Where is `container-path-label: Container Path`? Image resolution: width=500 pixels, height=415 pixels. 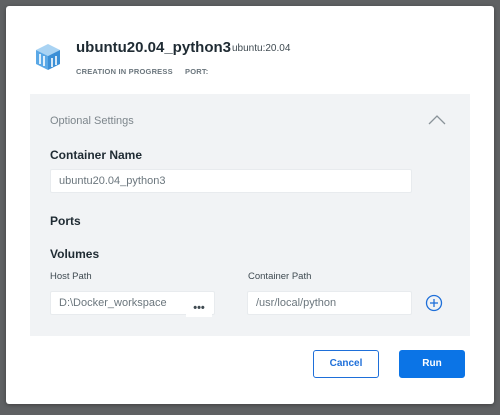
container-path-label: Container Path is located at coordinates (280, 276).